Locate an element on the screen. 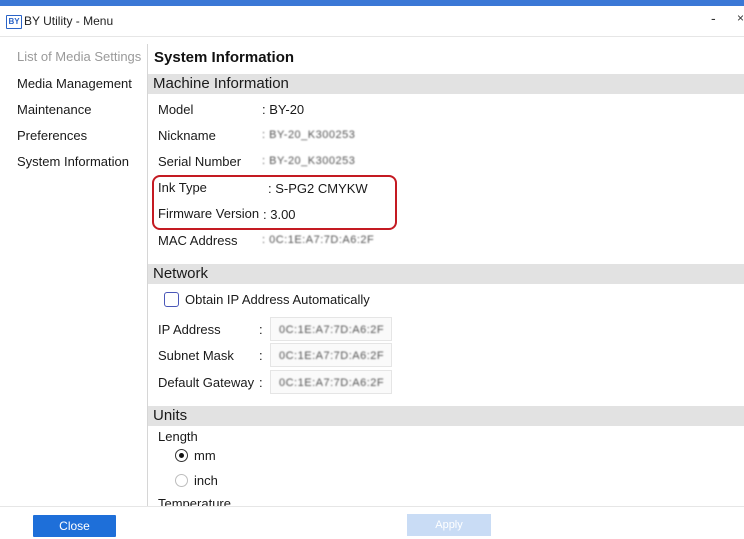  serial-number-value: : BY-20_K300253 is located at coordinates (309, 161).